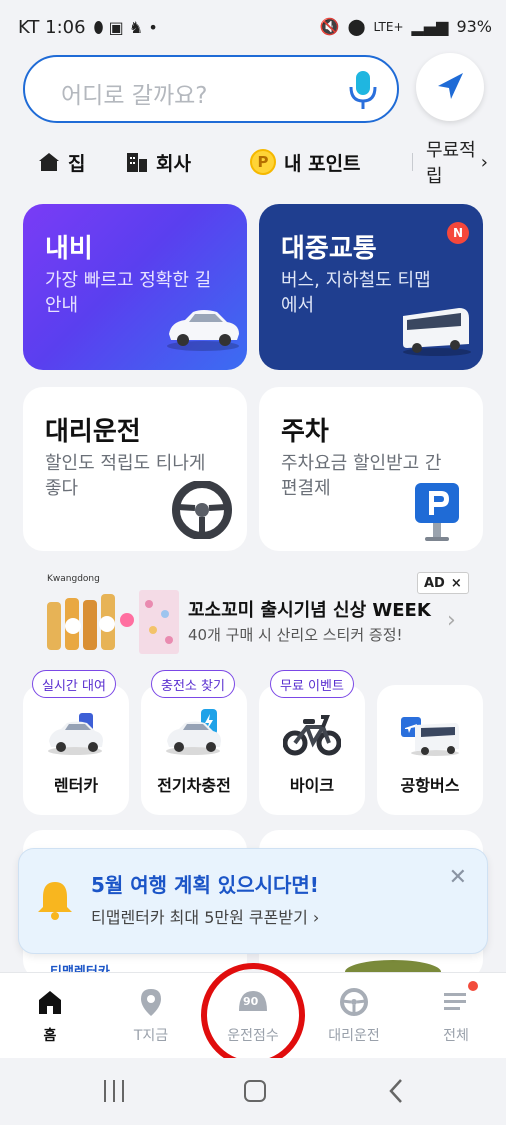 The image size is (506, 1125). I want to click on my-points-shortcut: P 내 포인트, so click(305, 162).